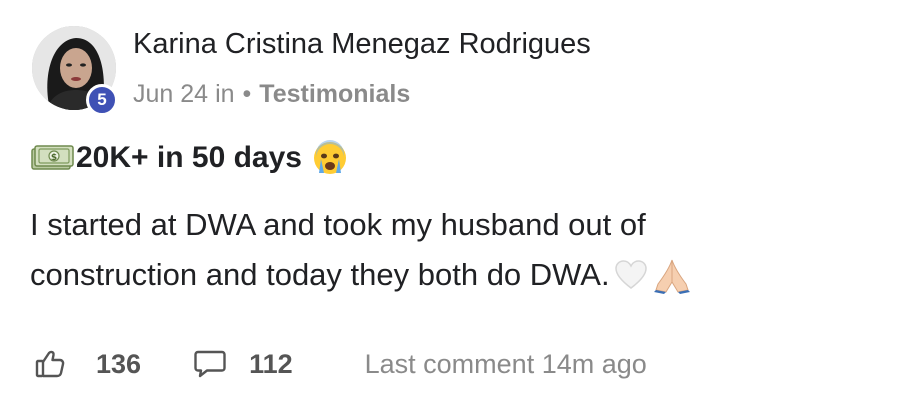 The height and width of the screenshot is (401, 901). What do you see at coordinates (119, 363) in the screenshot?
I see `like-count: 136` at bounding box center [119, 363].